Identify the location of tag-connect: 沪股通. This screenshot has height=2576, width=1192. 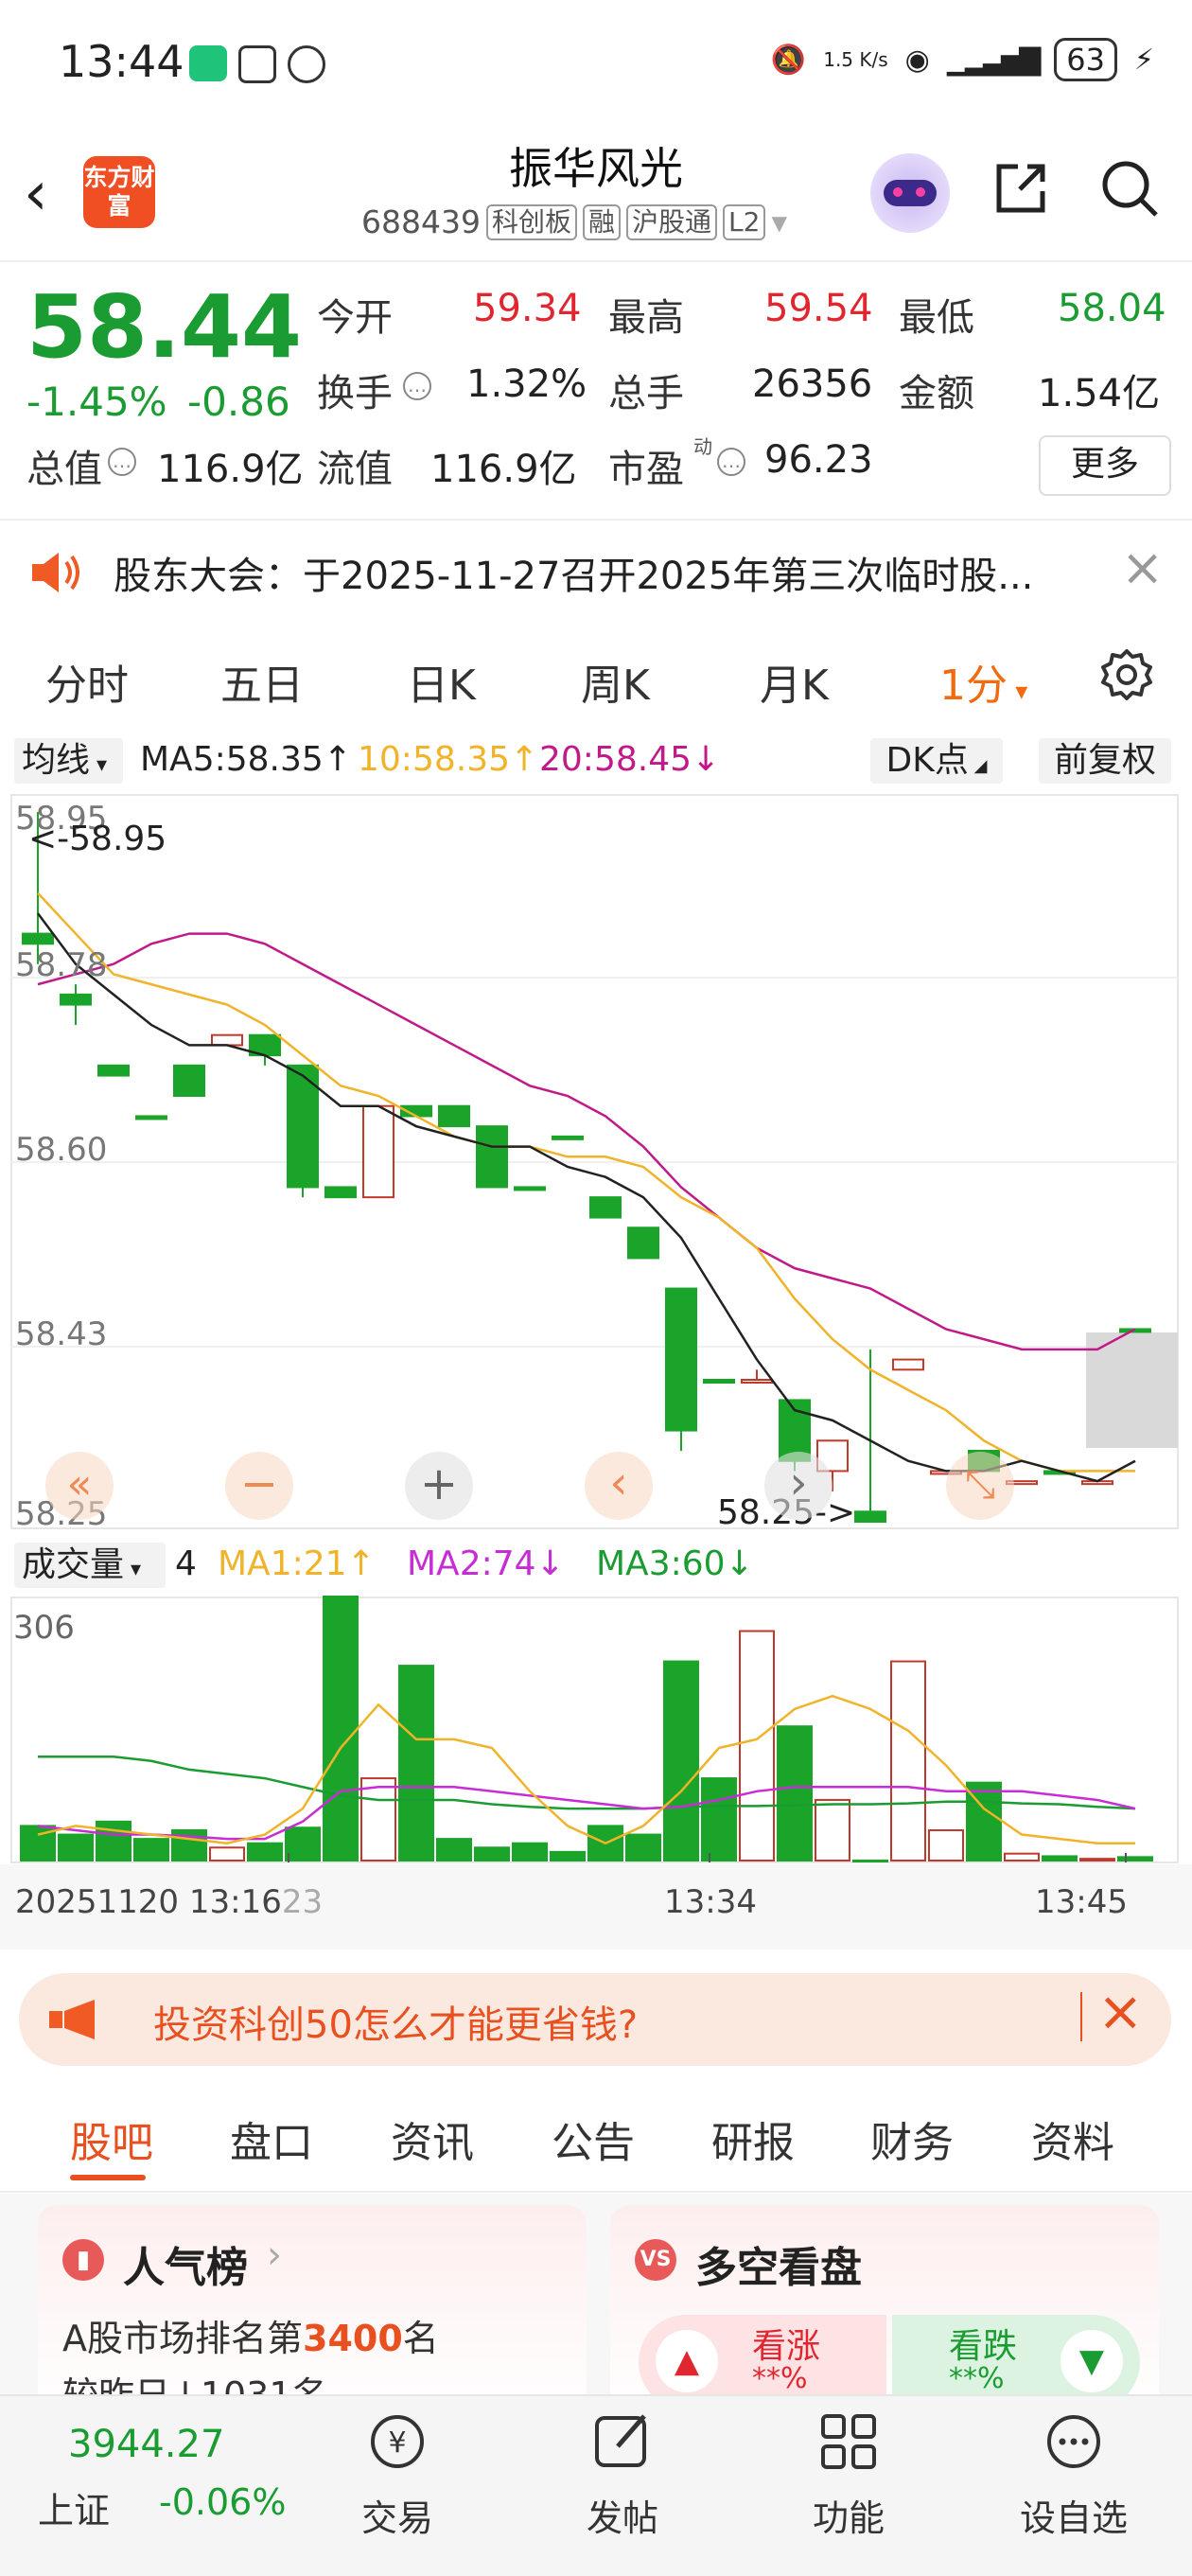
(672, 221).